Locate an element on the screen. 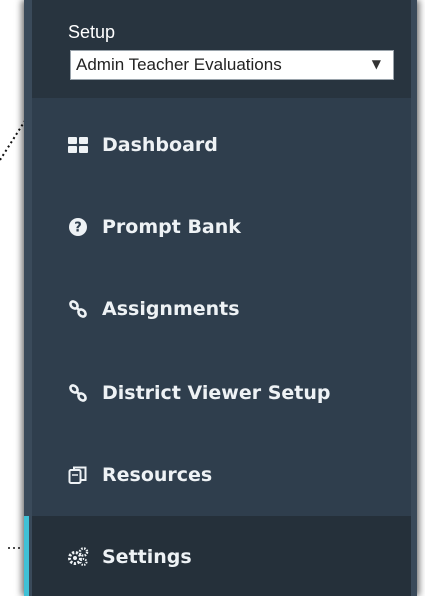 Image resolution: width=425 pixels, height=596 pixels. sidebar-item-prompt-bank: ? Prompt Bank is located at coordinates (221, 227).